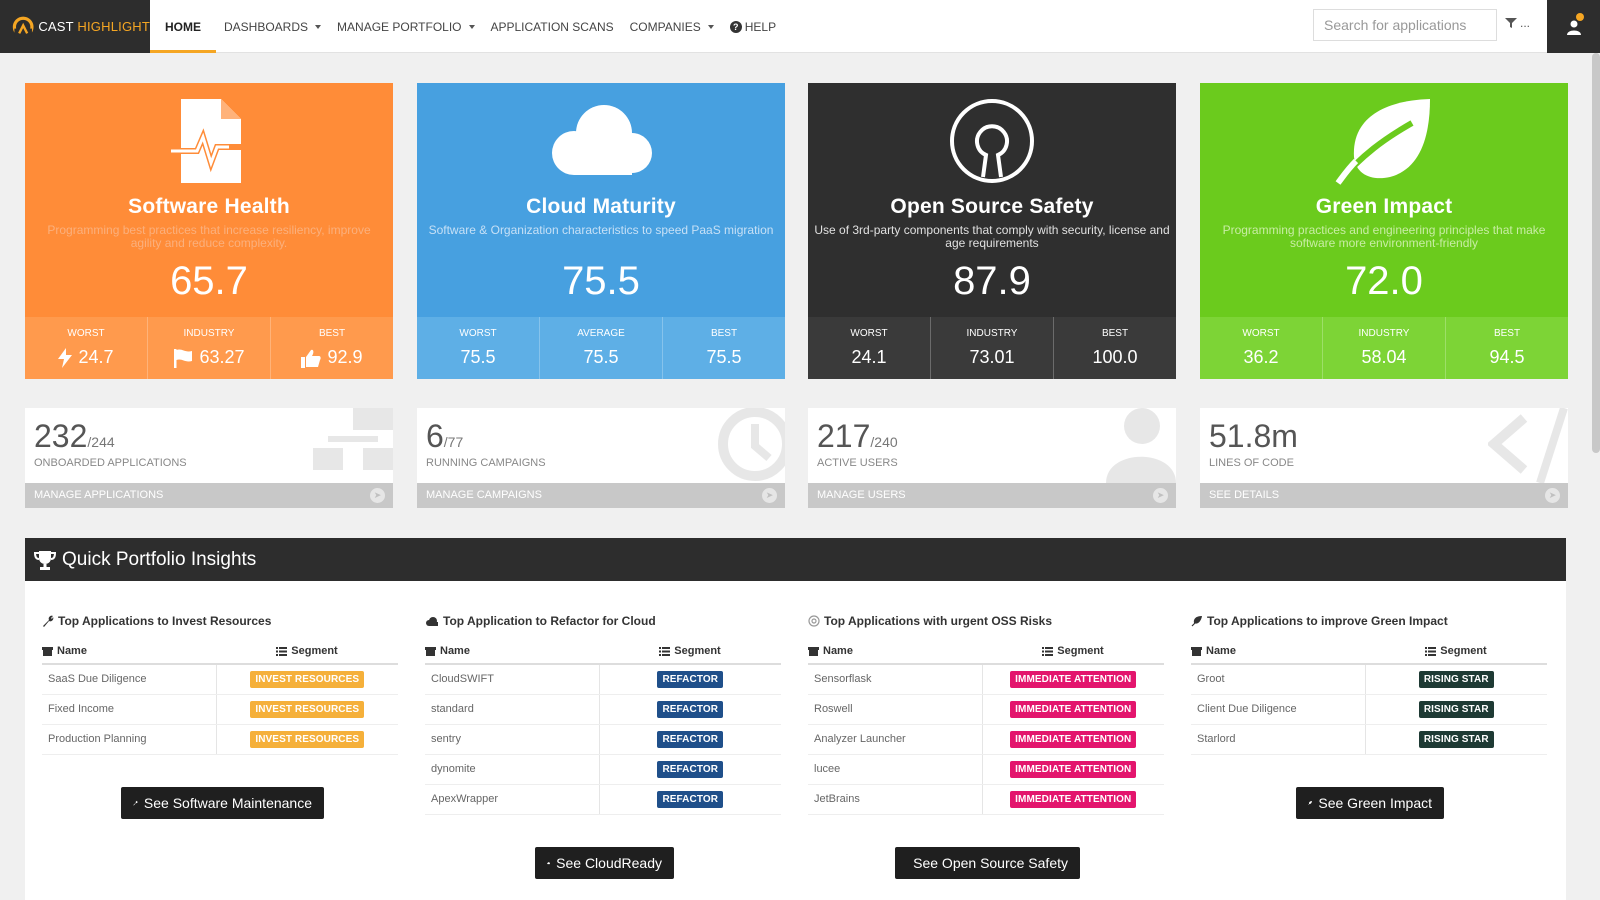 Image resolution: width=1600 pixels, height=900 pixels. I want to click on card-stats: WORST 24.7 INDUSTRY 63.27 BEST 92.9, so click(209, 348).